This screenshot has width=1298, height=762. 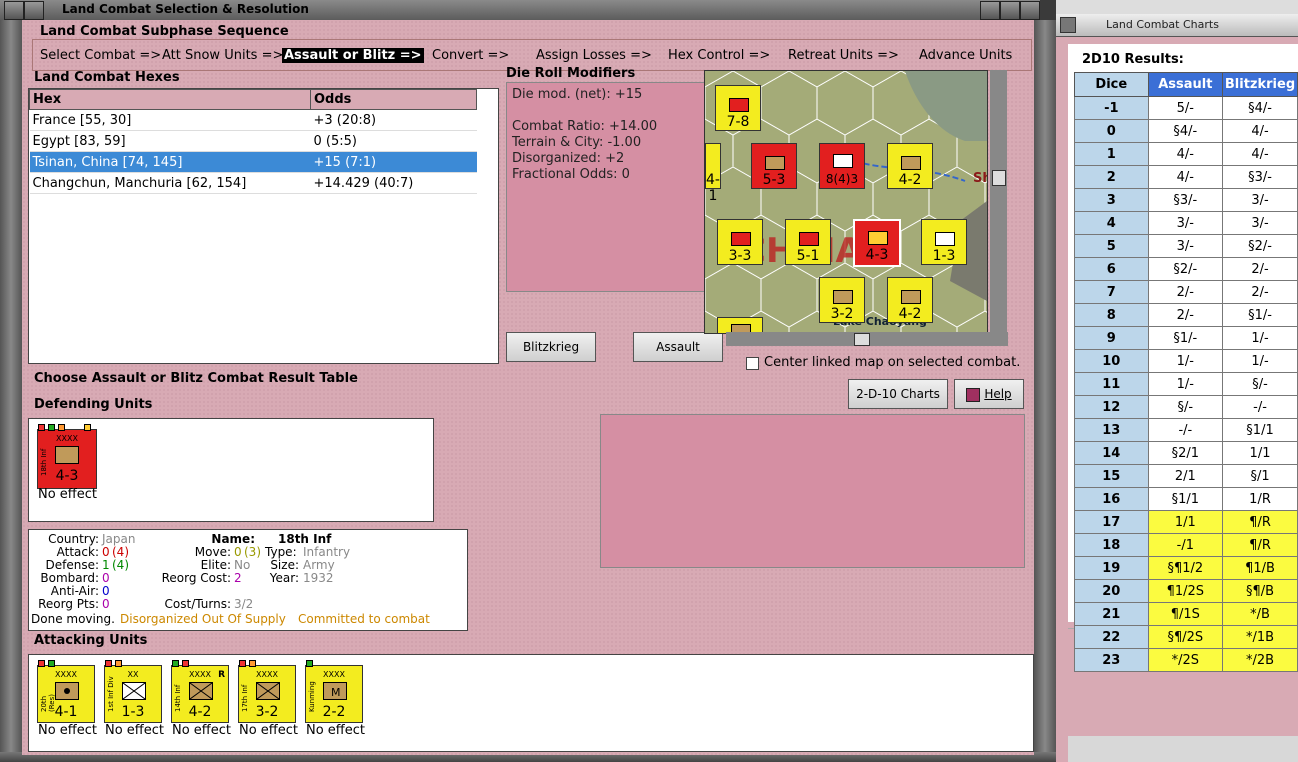 What do you see at coordinates (393, 99) in the screenshot?
I see `odds-column-header: Odds` at bounding box center [393, 99].